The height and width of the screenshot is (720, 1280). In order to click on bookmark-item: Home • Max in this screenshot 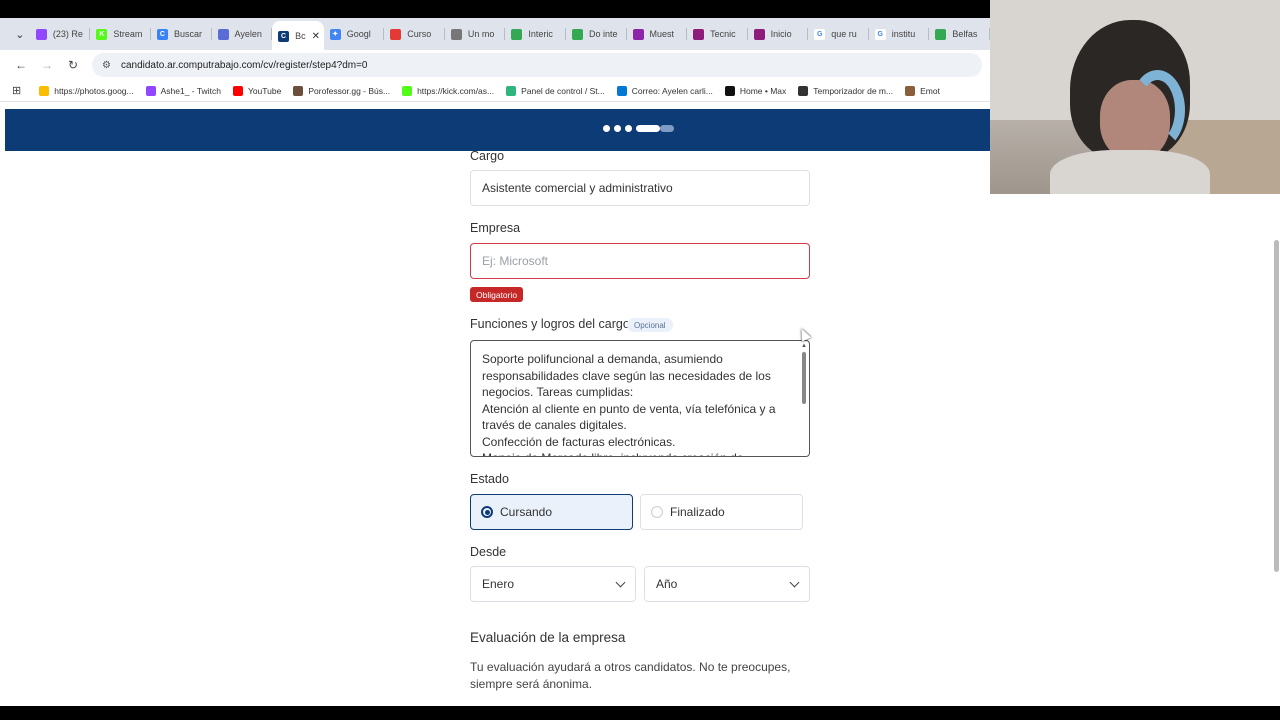, I will do `click(755, 90)`.